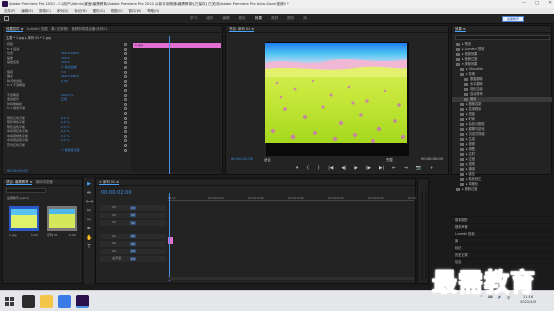 The width and height of the screenshot is (554, 311). I want to click on go-to-out-button: ▶|, so click(381, 168).